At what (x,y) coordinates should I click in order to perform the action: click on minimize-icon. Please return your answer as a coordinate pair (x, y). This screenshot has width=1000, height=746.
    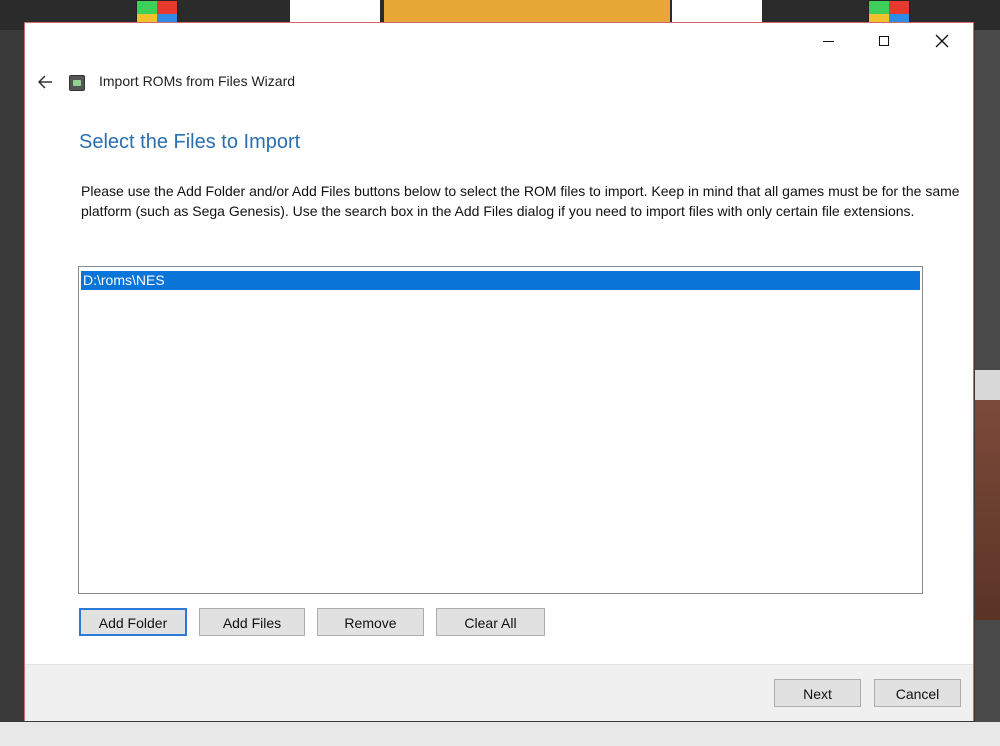
    Looking at the image, I should click on (828, 41).